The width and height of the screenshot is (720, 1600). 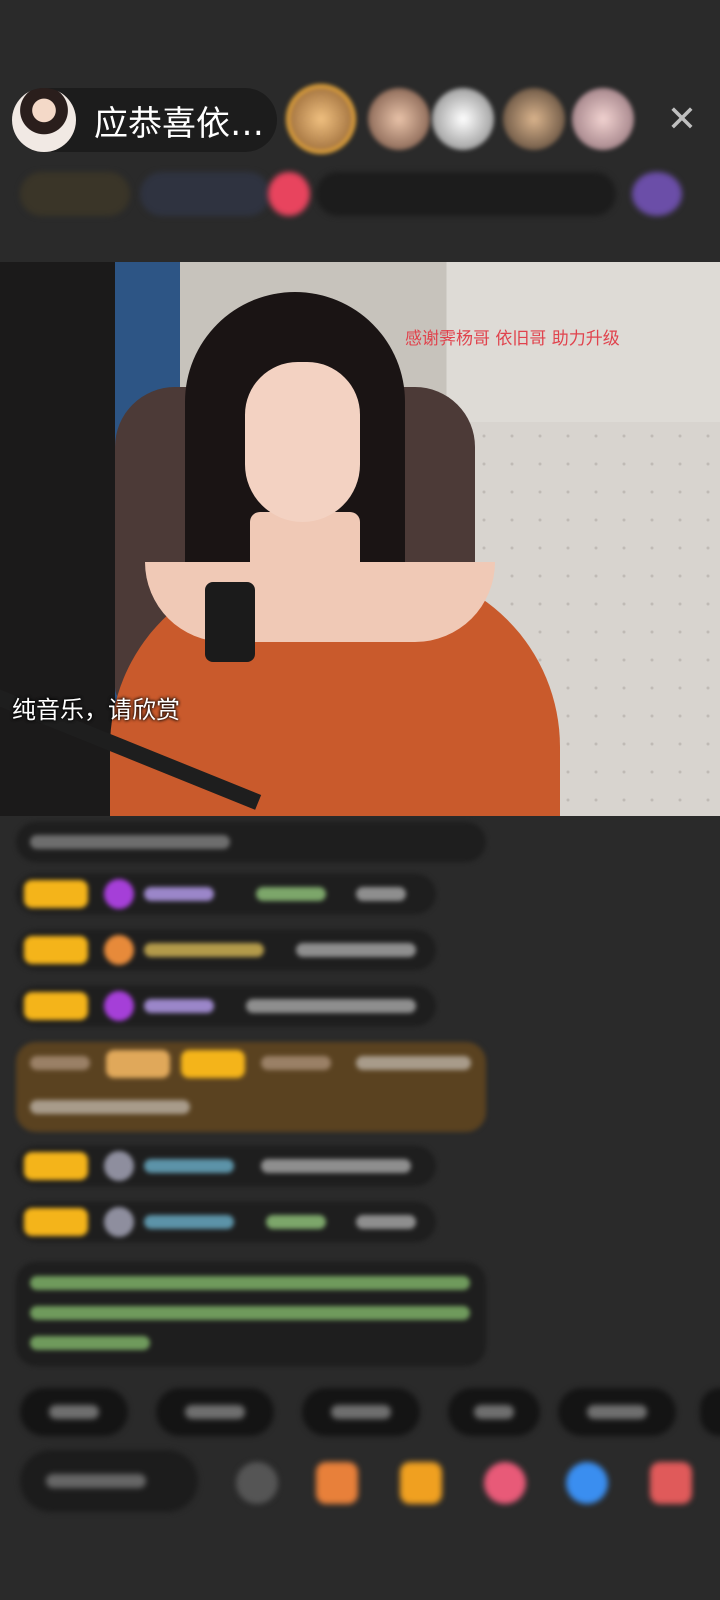 What do you see at coordinates (466, 194) in the screenshot?
I see `task-chip` at bounding box center [466, 194].